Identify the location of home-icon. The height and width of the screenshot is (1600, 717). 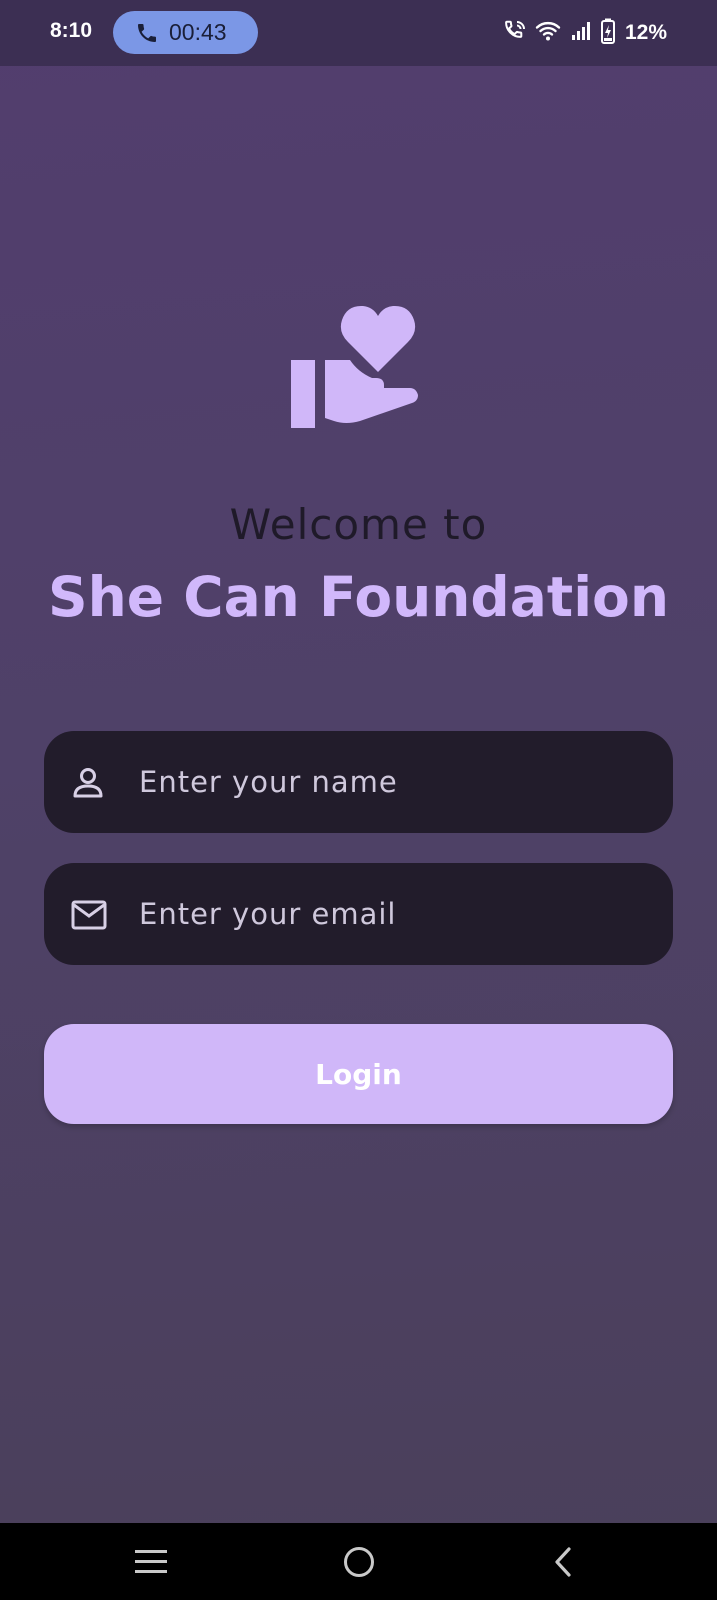
(359, 1561).